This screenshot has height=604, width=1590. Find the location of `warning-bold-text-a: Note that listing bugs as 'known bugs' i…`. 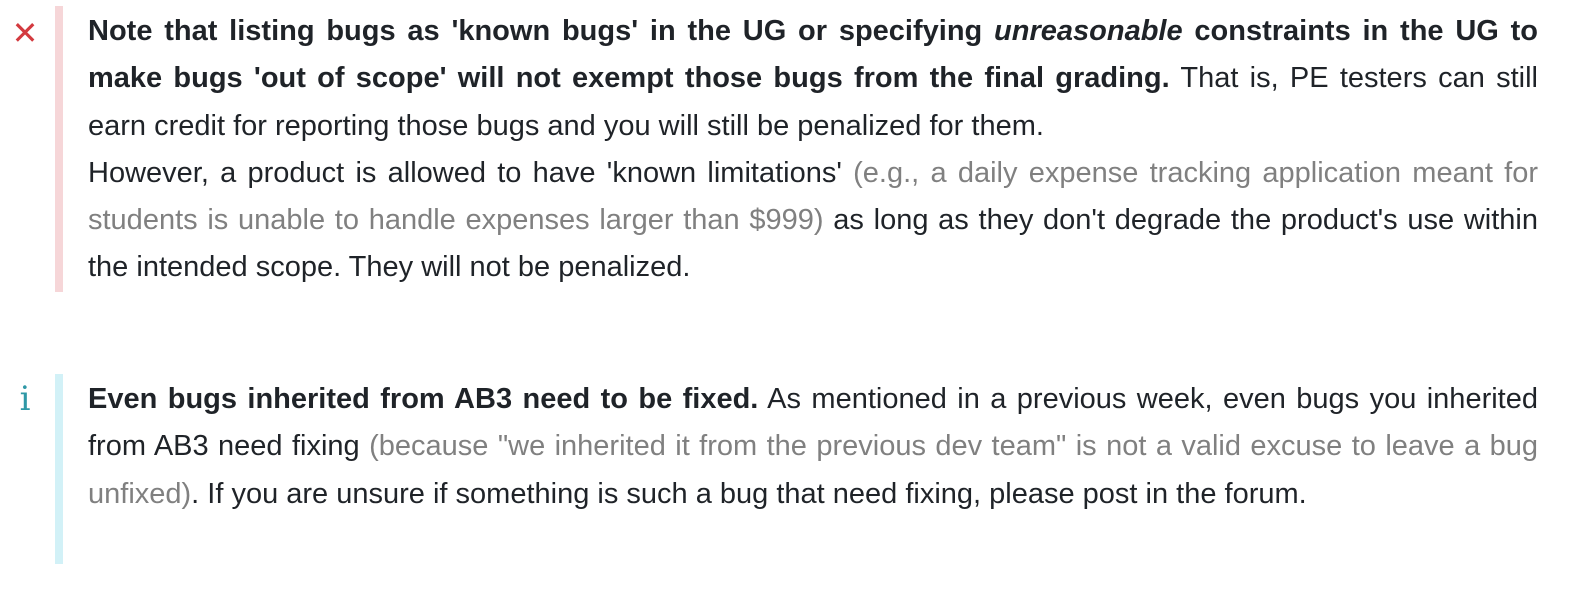

warning-bold-text-a: Note that listing bugs as 'known bugs' i… is located at coordinates (541, 31).